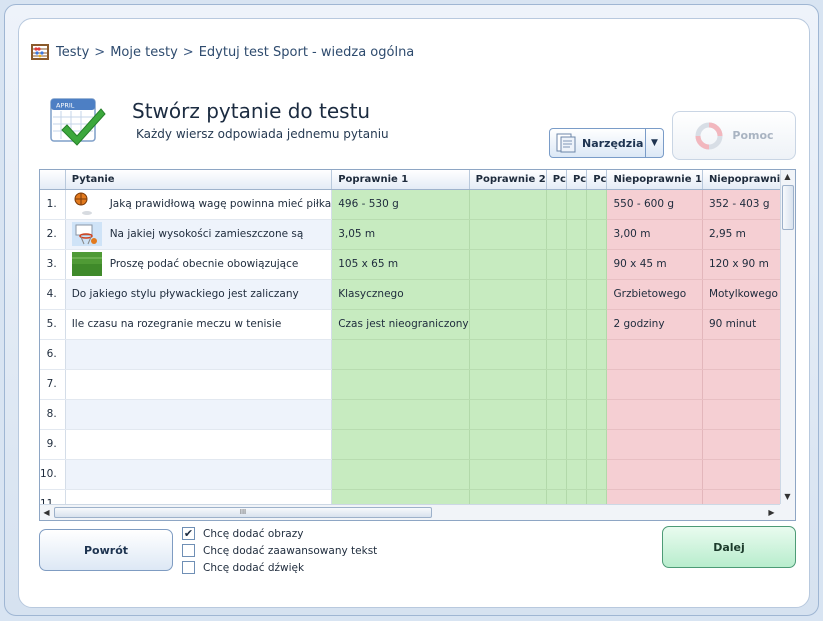 The image size is (823, 621). I want to click on incorrect-answer-cell: Grzbietowego, so click(654, 294).